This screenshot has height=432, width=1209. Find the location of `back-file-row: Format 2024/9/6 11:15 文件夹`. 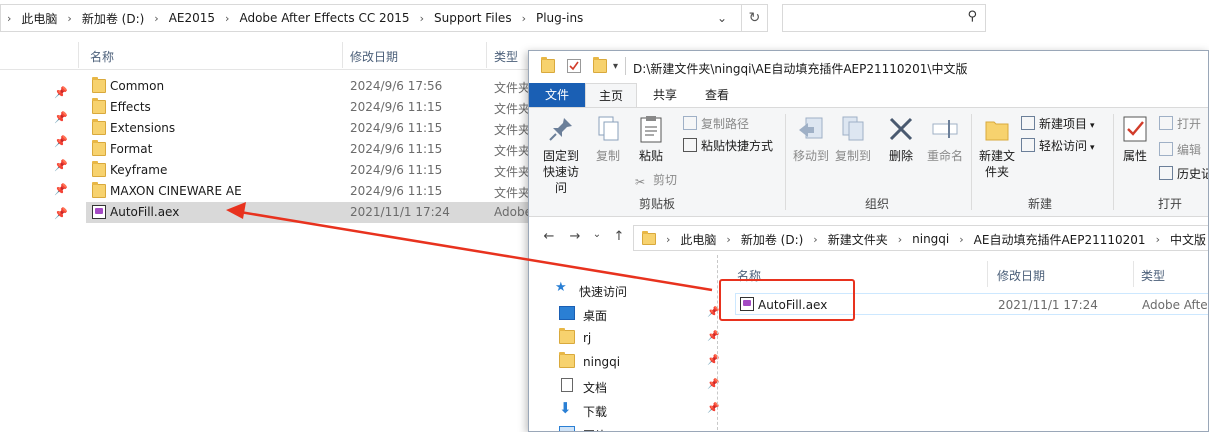

back-file-row: Format 2024/9/6 11:15 文件夹 is located at coordinates (336, 149).